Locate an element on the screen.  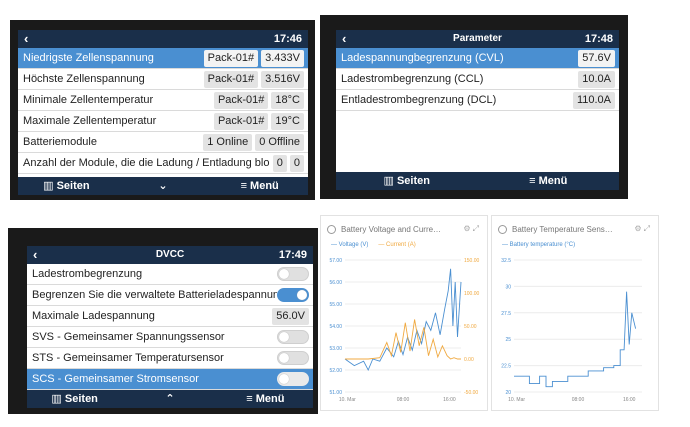
dvcc-row-charge-current-limit: Ladestrombegrenzung is located at coordinates (170, 274).